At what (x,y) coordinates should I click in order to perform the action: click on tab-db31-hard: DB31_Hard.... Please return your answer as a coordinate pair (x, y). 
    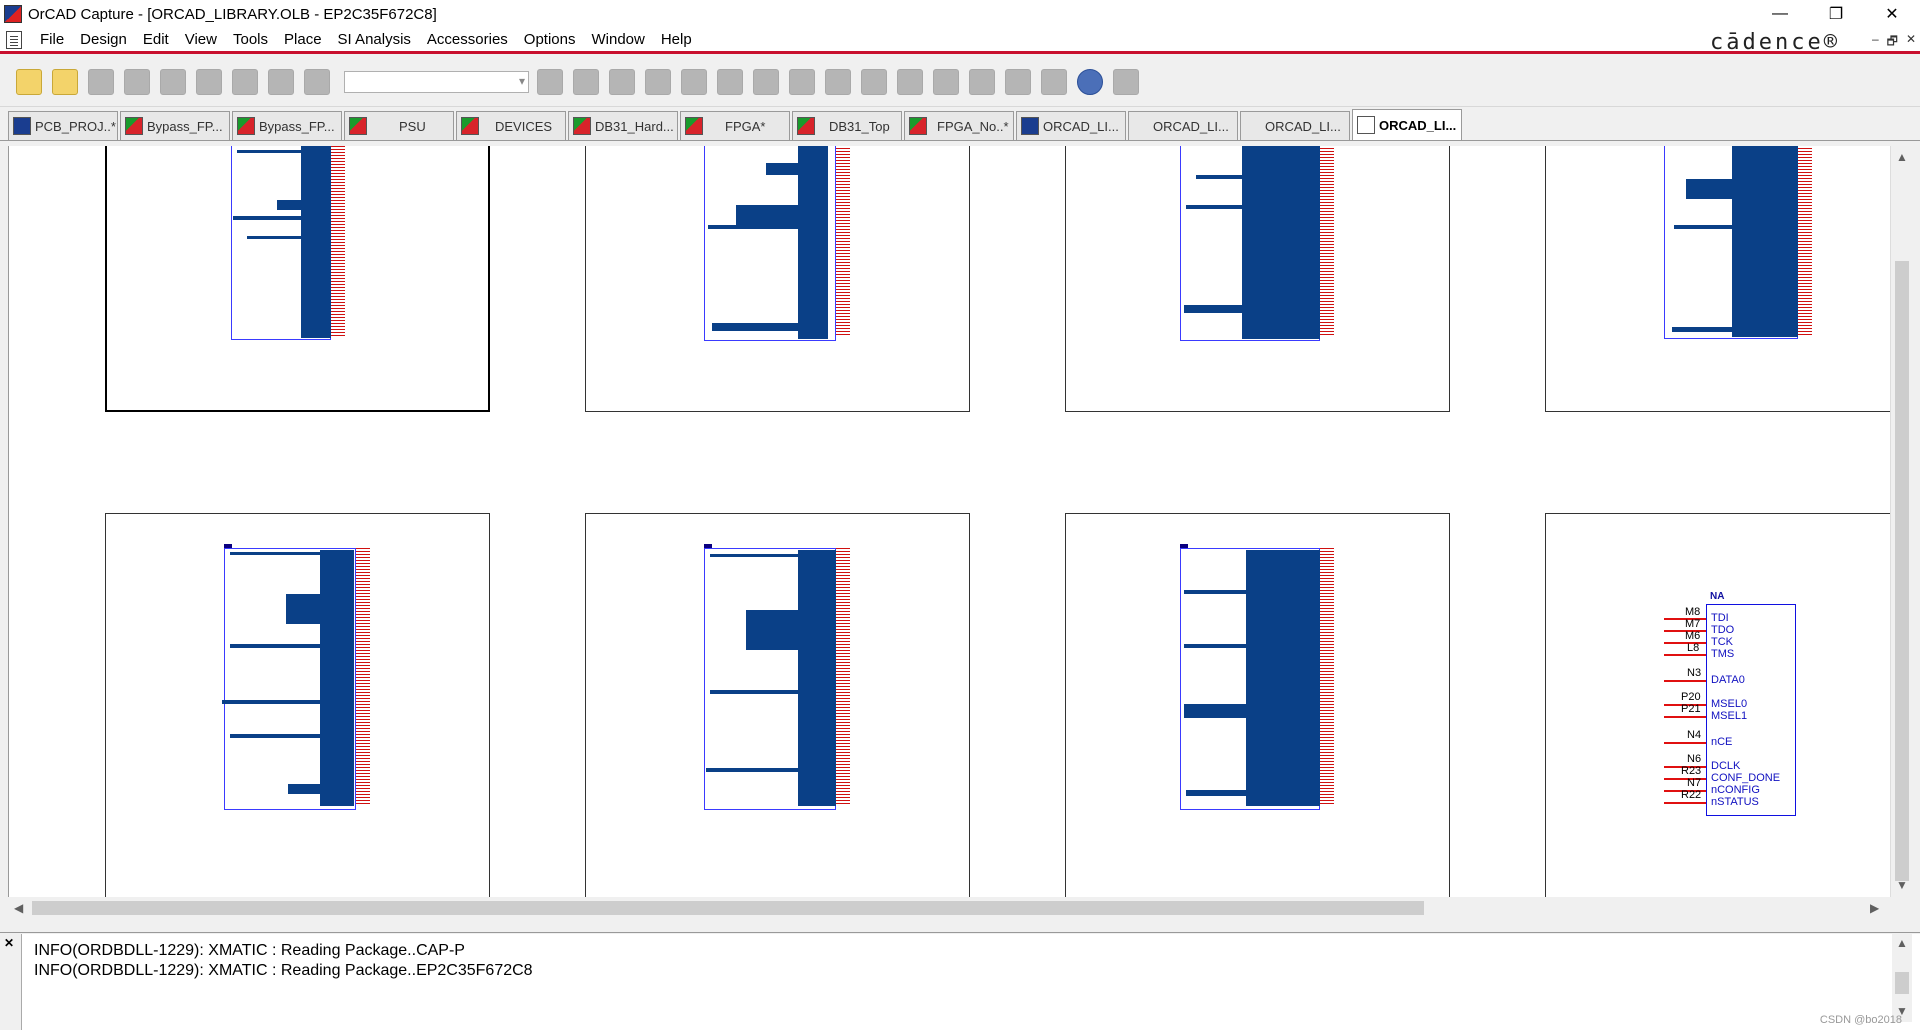
    Looking at the image, I should click on (623, 125).